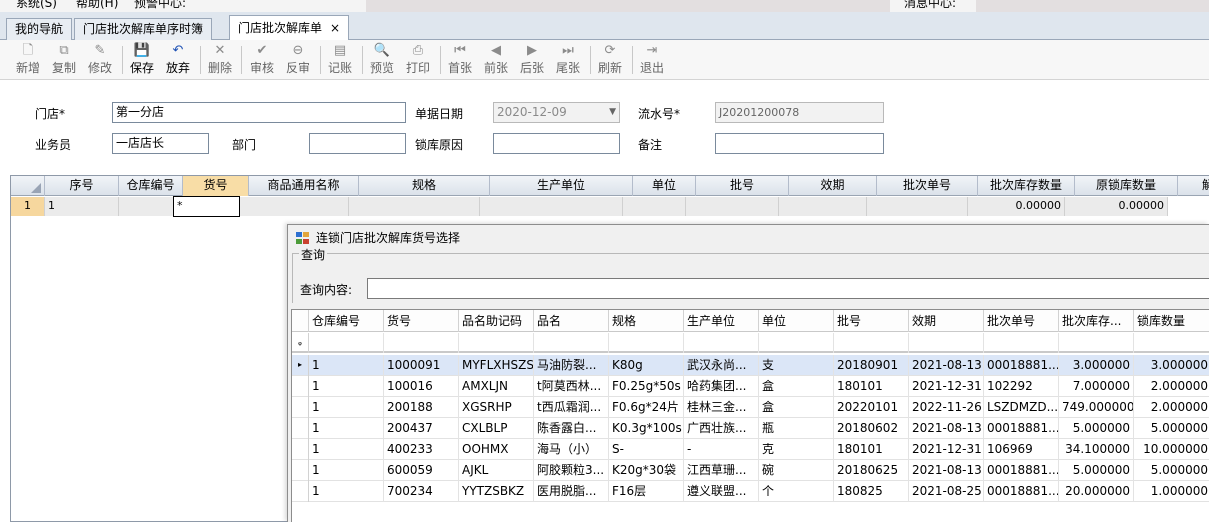 The height and width of the screenshot is (522, 1209). Describe the element at coordinates (496, 470) in the screenshot. I see `cell-mnemonic: AJKL` at that location.